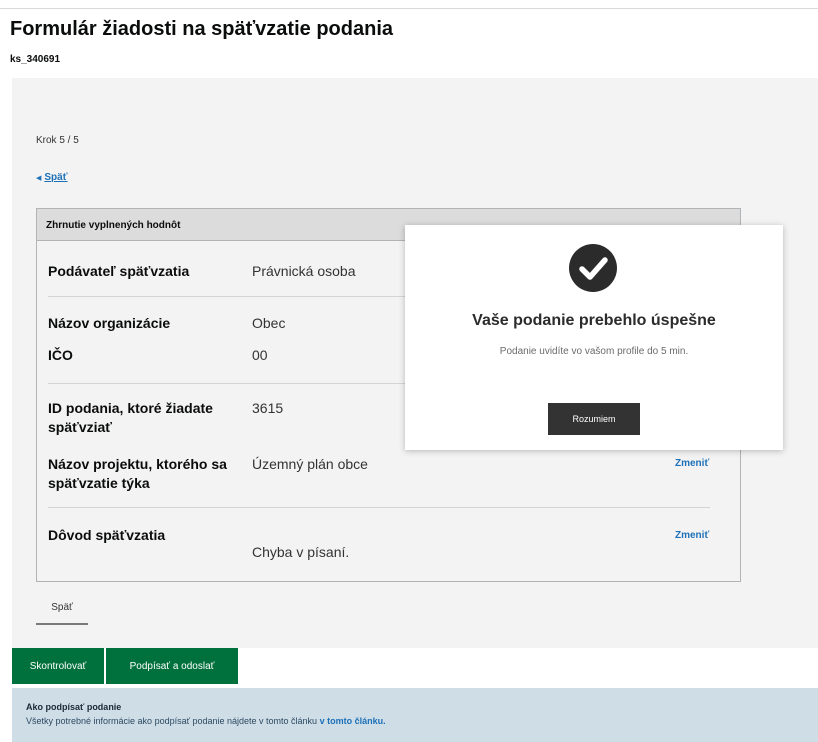 The width and height of the screenshot is (818, 742). I want to click on back-link-label: Späť, so click(56, 177).